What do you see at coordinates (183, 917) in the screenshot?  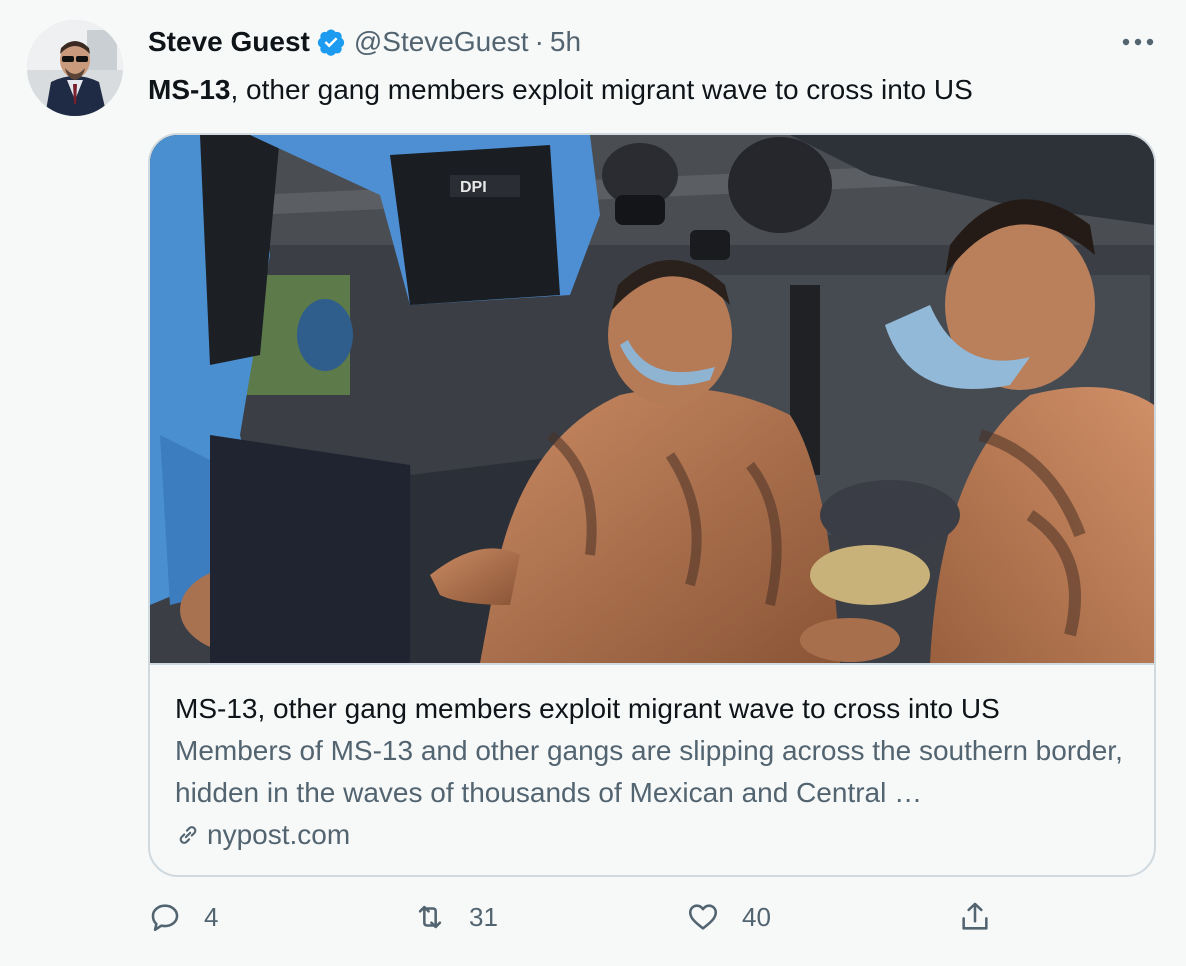 I see `reply-button: 4` at bounding box center [183, 917].